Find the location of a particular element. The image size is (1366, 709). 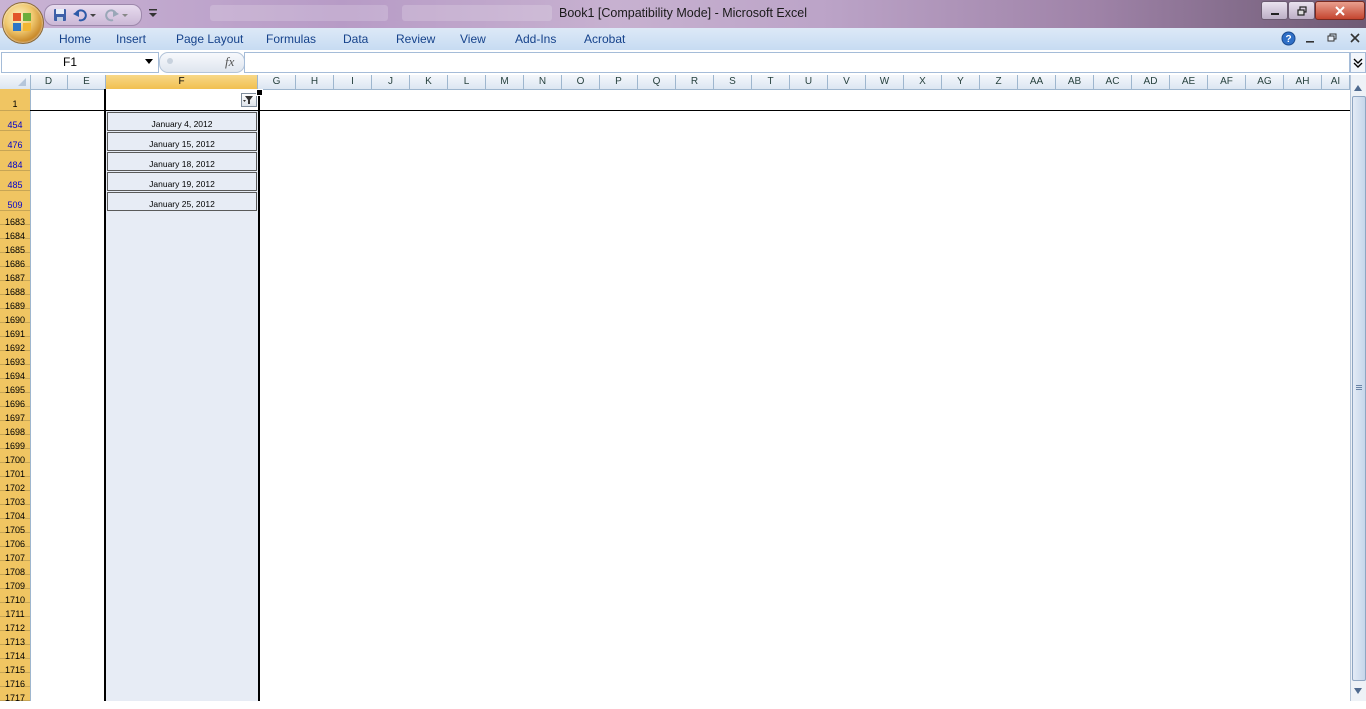

name-box-dropdown-icon is located at coordinates (149, 61).